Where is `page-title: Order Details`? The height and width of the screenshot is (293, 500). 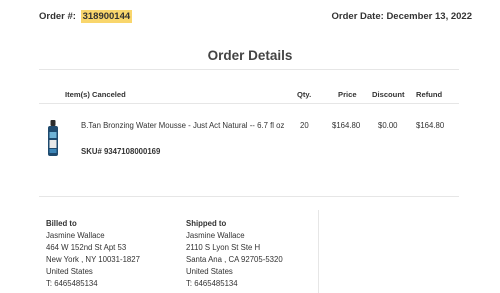
page-title: Order Details is located at coordinates (250, 55).